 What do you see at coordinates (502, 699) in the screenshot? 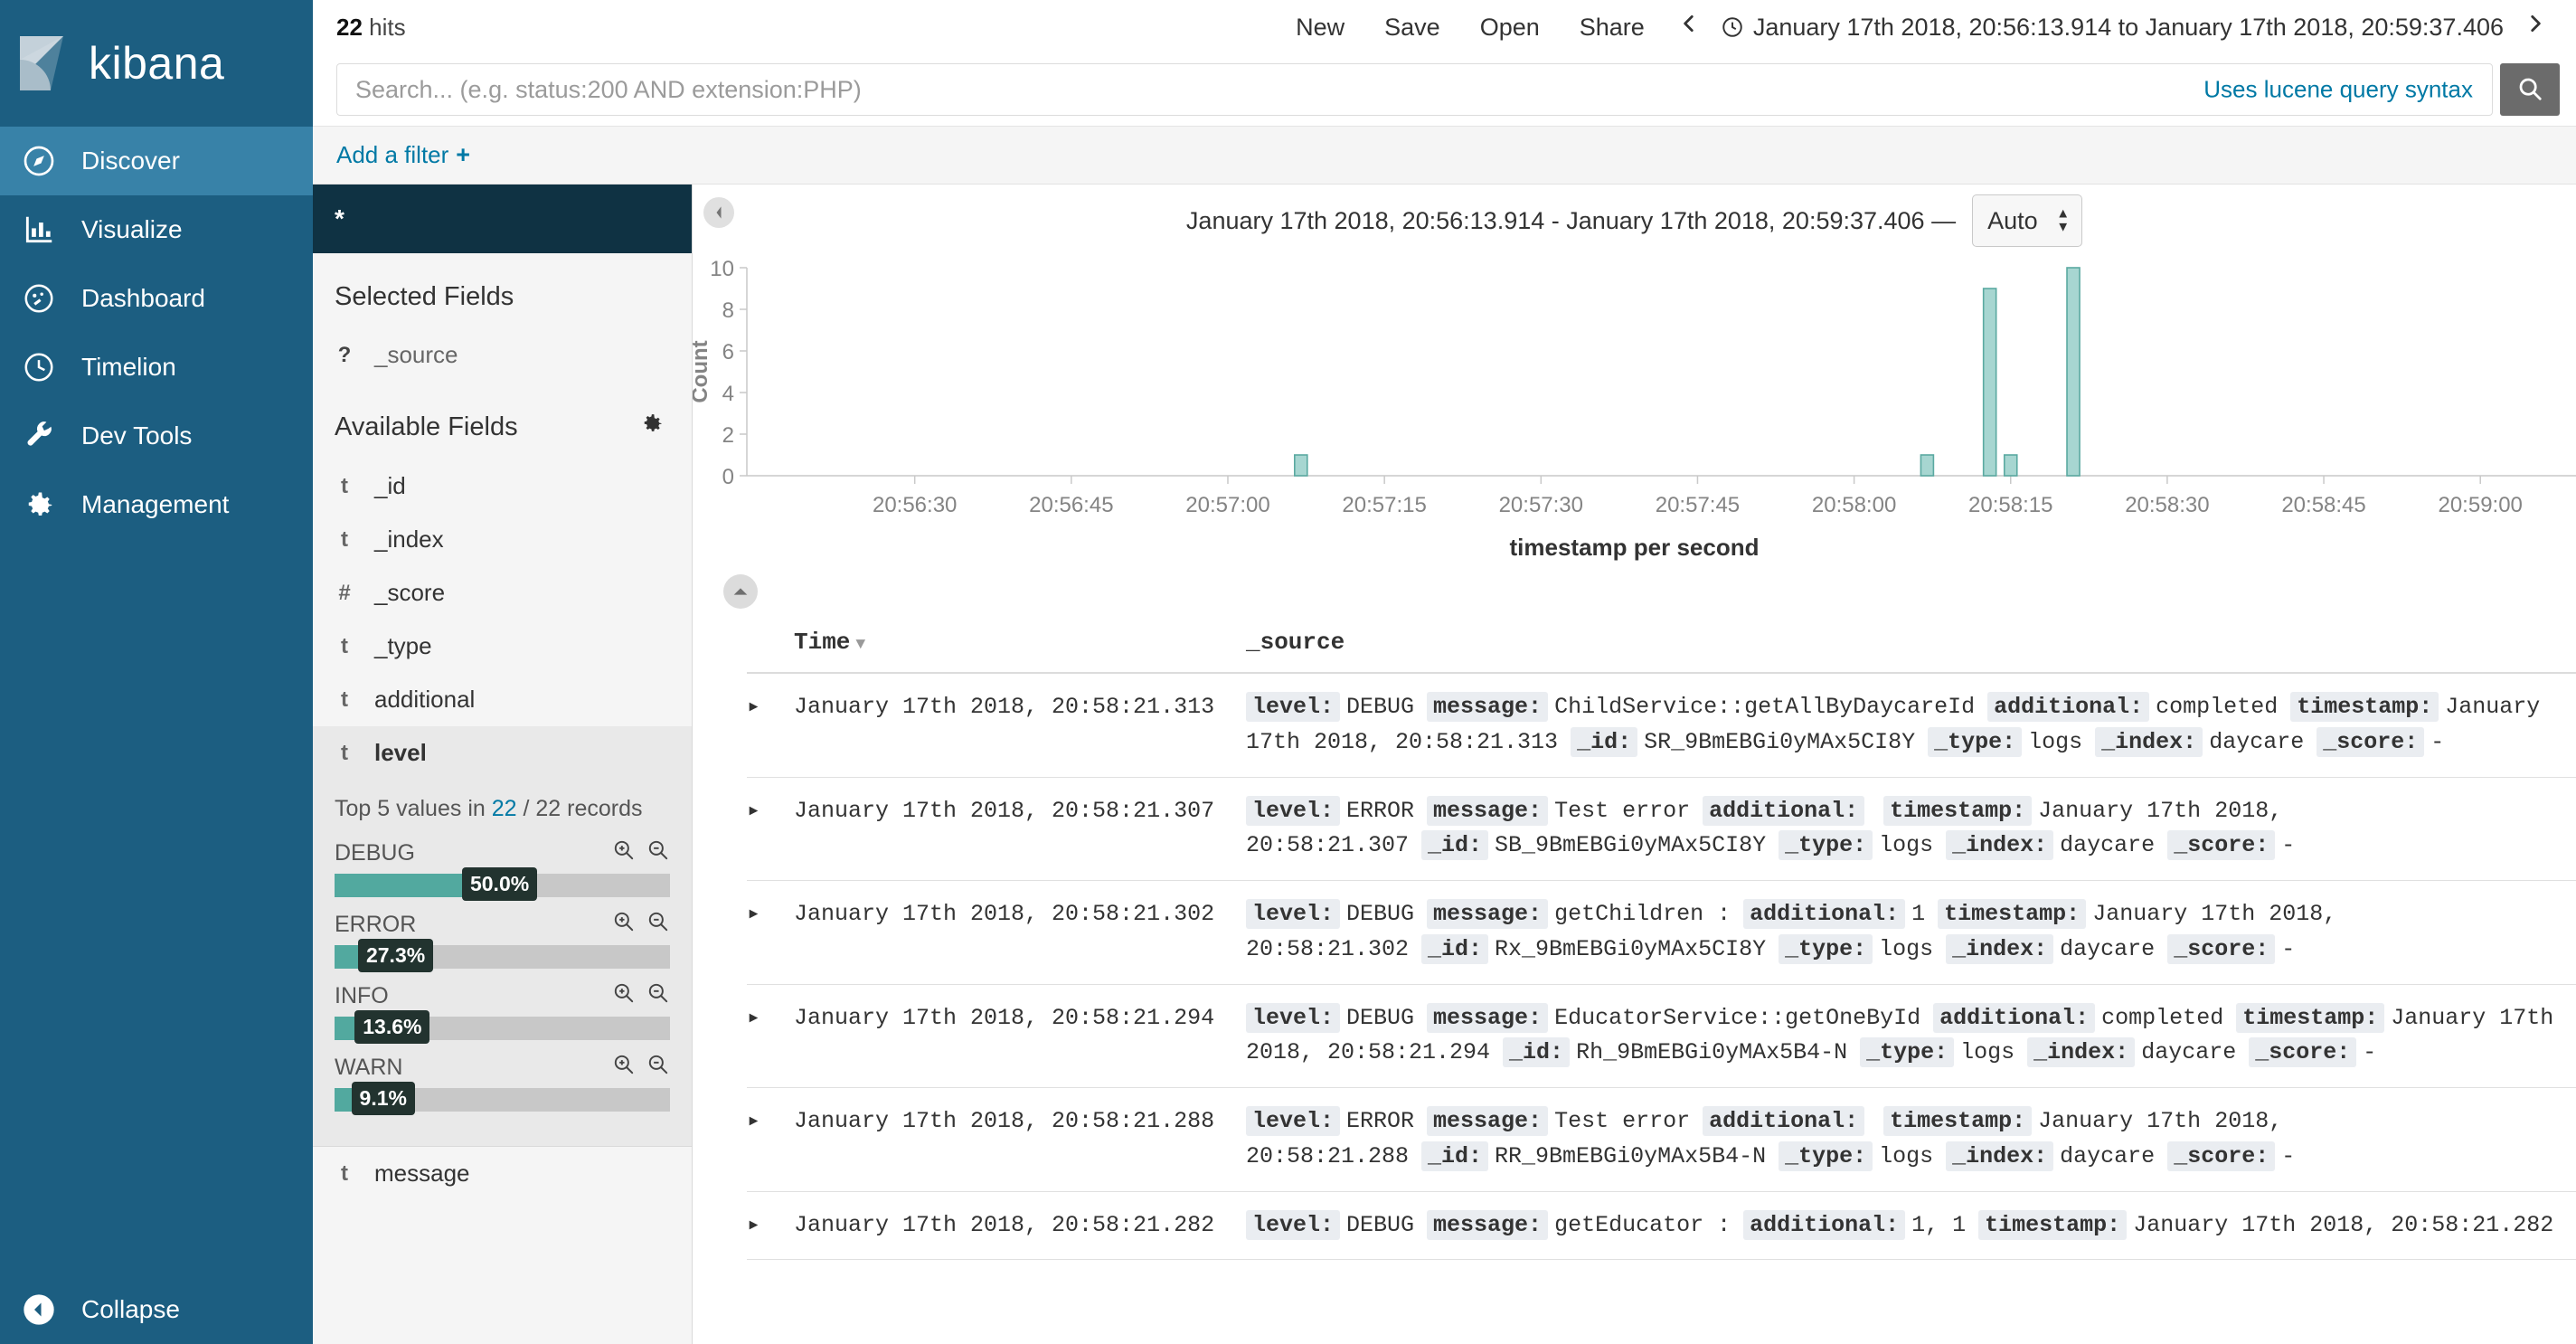
I see `field-item-additional: t additional` at bounding box center [502, 699].